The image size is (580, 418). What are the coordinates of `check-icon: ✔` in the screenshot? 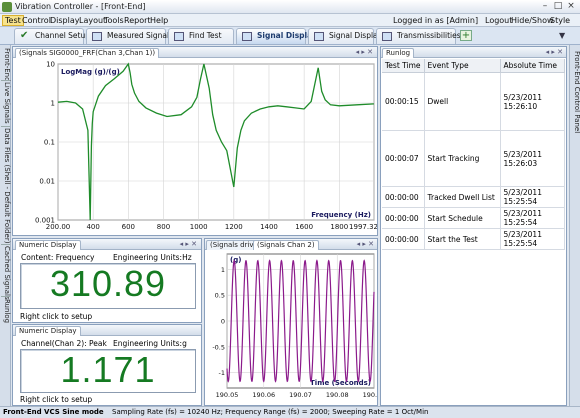 It's located at (24, 35).